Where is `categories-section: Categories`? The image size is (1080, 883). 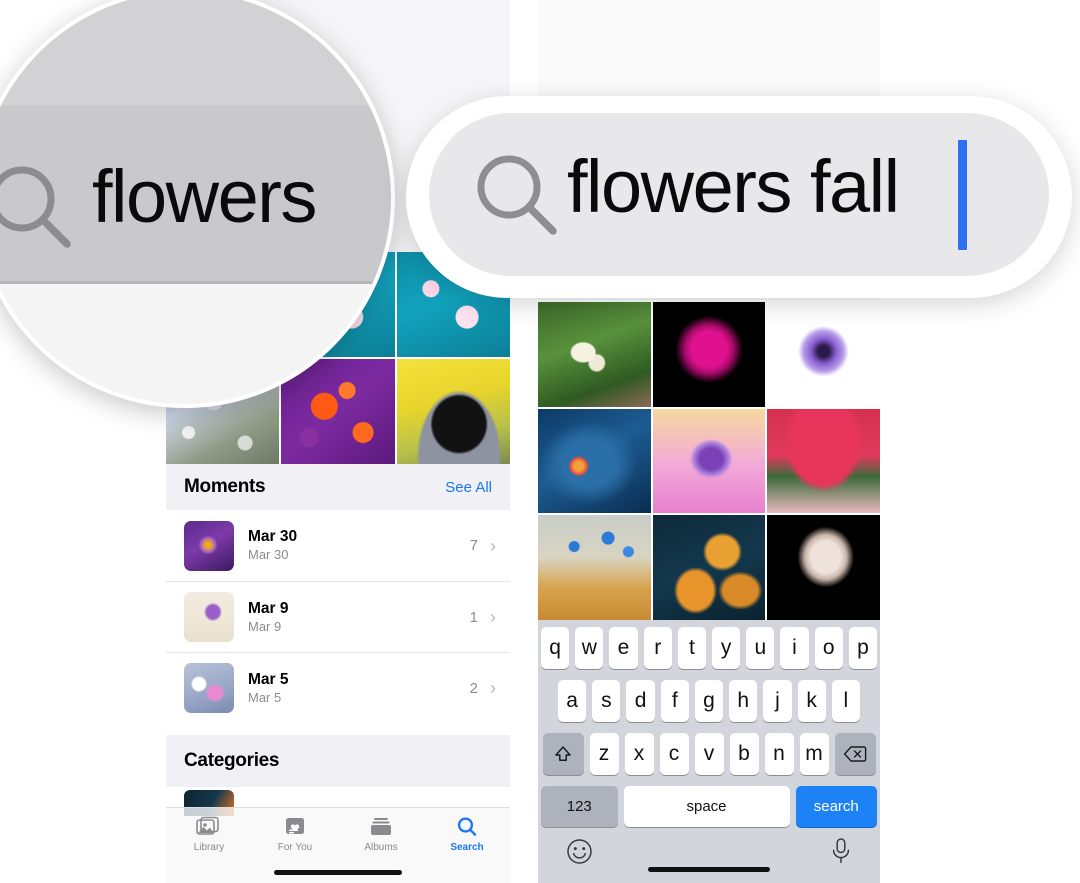
categories-section: Categories is located at coordinates (338, 761).